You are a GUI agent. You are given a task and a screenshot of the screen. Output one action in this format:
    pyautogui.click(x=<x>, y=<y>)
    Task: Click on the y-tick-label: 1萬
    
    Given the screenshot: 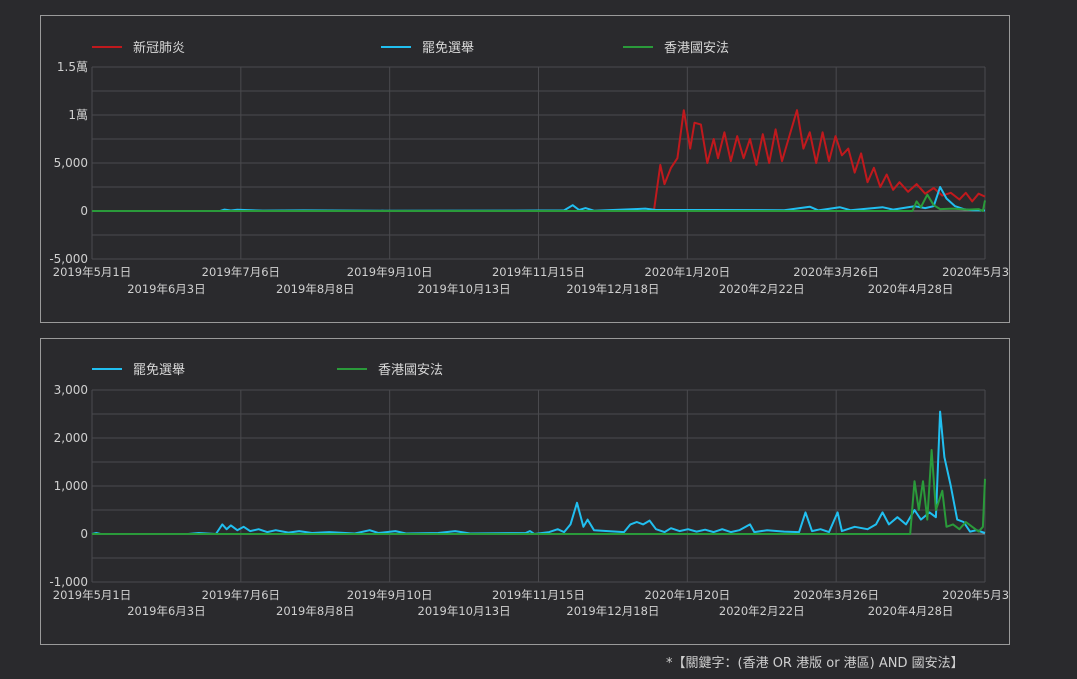 What is the action you would take?
    pyautogui.click(x=78, y=115)
    